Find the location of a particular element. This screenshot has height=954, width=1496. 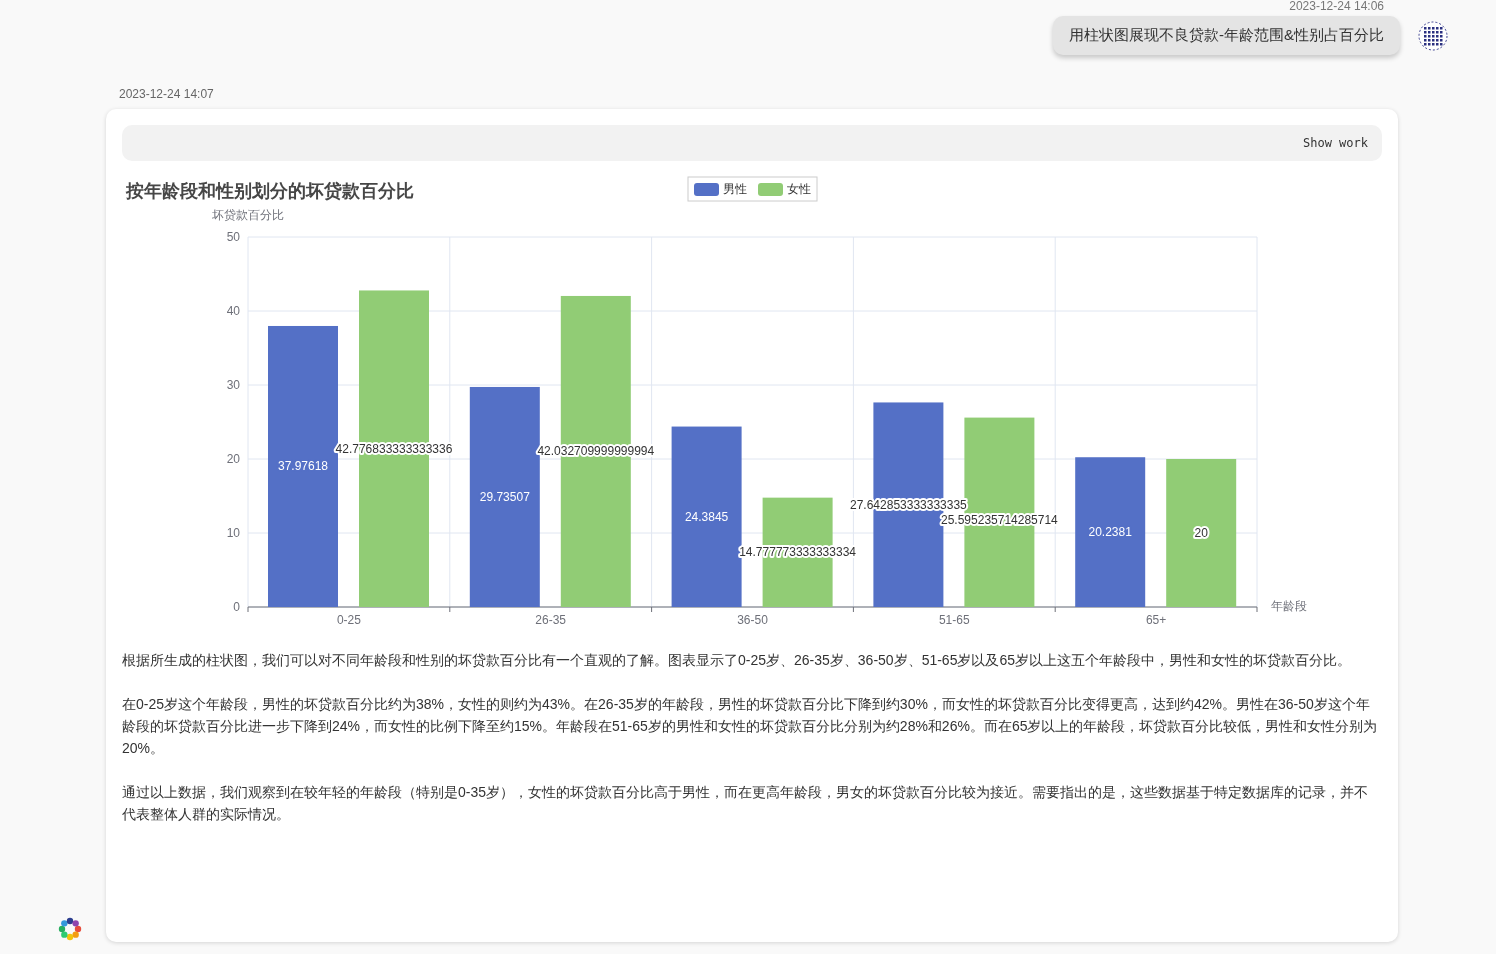

x-tick-label: 51-65 is located at coordinates (954, 620).